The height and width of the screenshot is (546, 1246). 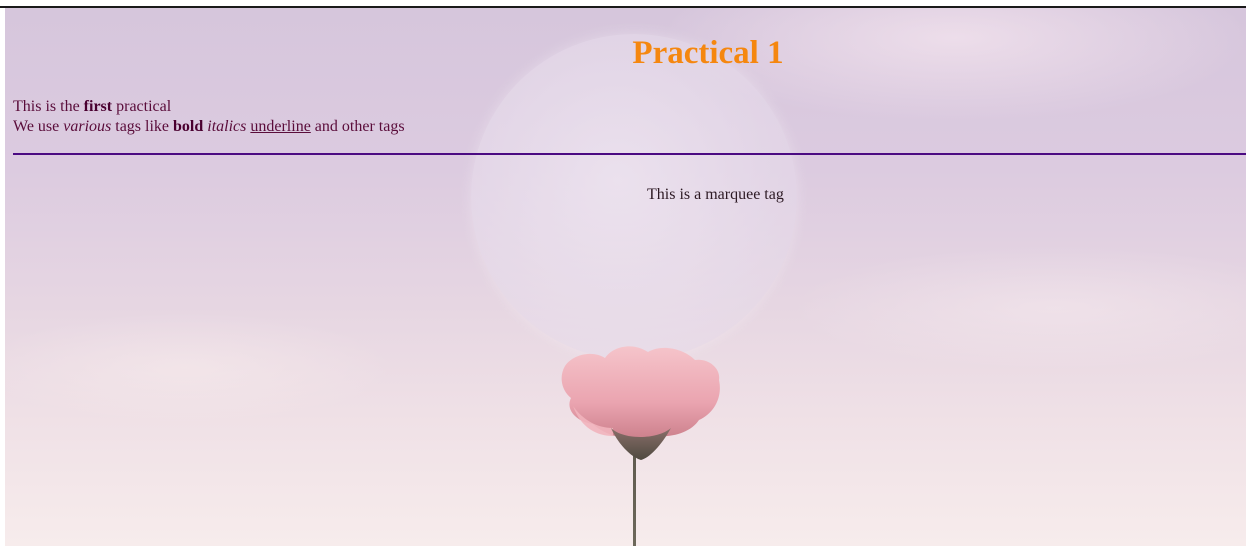 I want to click on line2-suffix: and other tags, so click(x=357, y=126).